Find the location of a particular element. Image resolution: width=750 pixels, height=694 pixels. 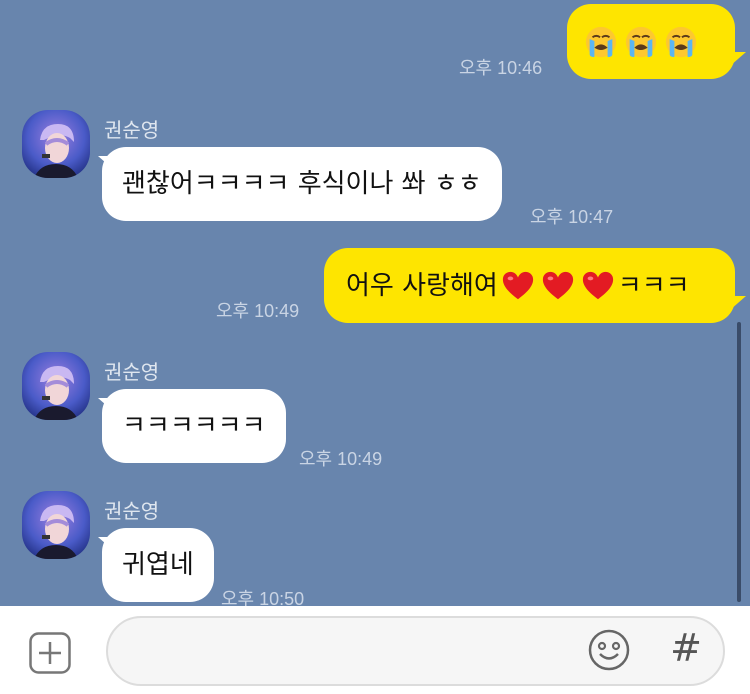

other-message-bubble: ㅋㅋㅋㅋㅋㅋ is located at coordinates (194, 426).